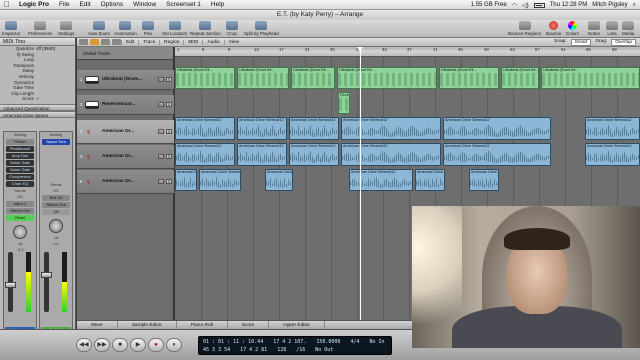 The width and height of the screenshot is (640, 360). What do you see at coordinates (64, 4) in the screenshot?
I see `menu-file: File` at bounding box center [64, 4].